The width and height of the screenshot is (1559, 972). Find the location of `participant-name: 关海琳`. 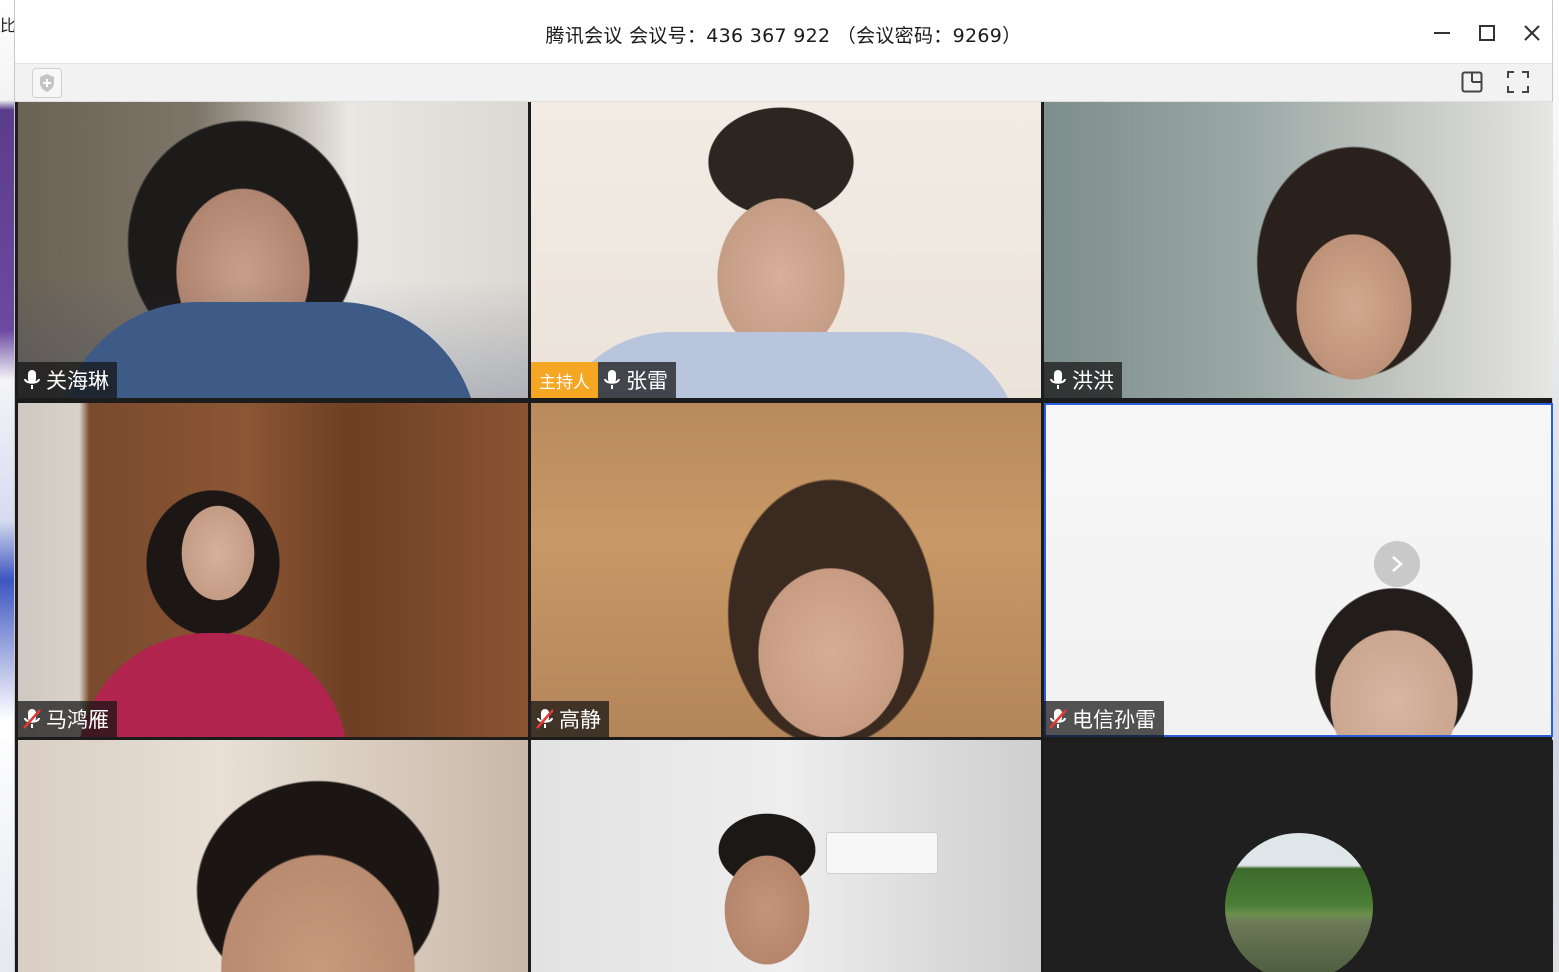

participant-name: 关海琳 is located at coordinates (77, 381).